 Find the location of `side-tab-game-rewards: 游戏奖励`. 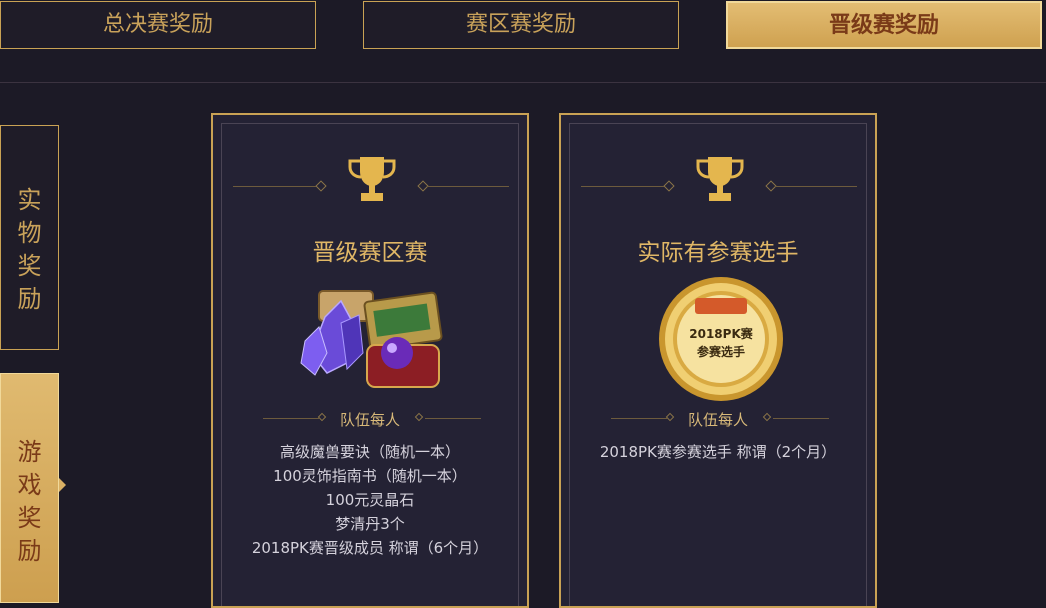

side-tab-game-rewards: 游戏奖励 is located at coordinates (29, 488).